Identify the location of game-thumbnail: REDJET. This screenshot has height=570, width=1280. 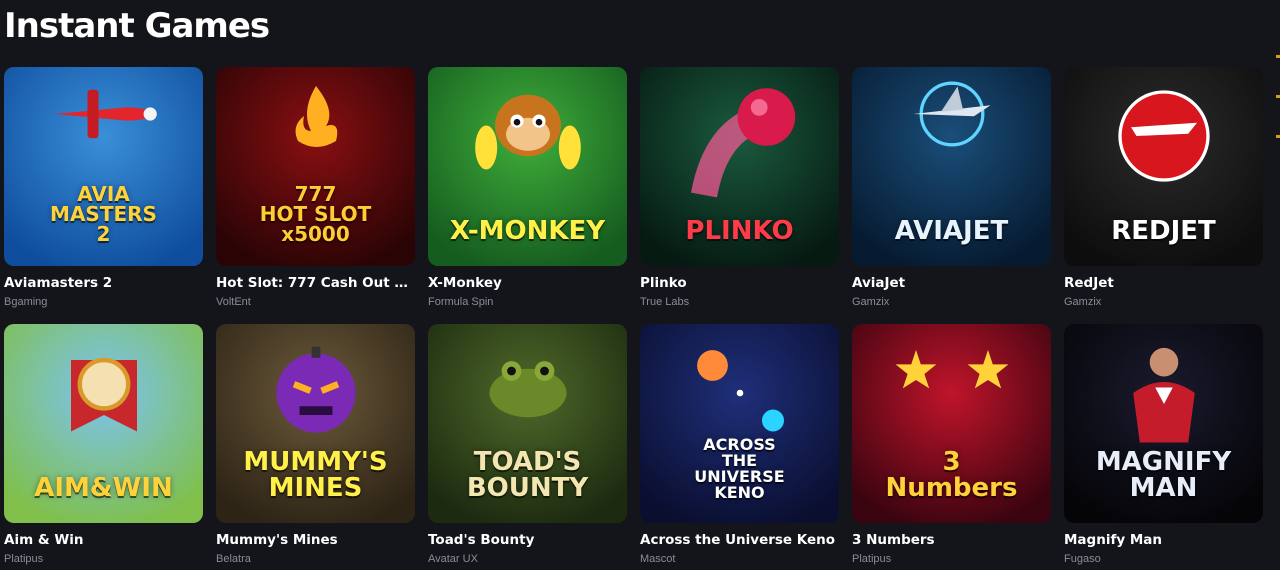
(1163, 166).